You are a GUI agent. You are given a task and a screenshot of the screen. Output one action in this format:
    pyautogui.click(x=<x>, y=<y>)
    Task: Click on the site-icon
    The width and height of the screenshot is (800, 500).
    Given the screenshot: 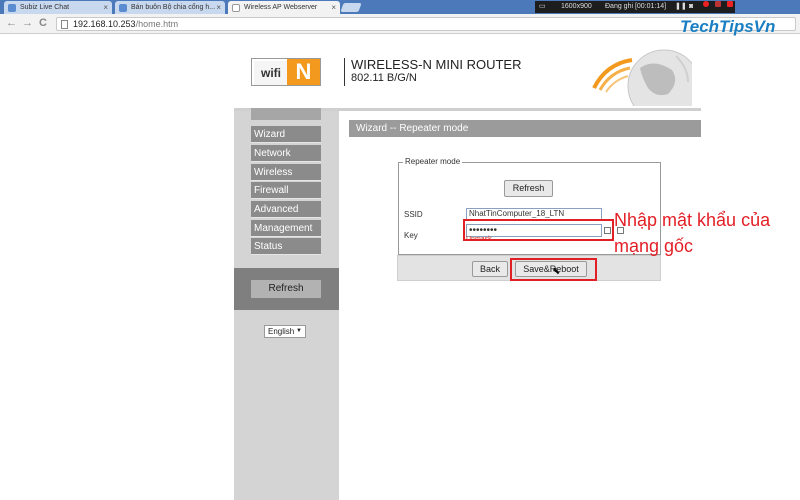 What is the action you would take?
    pyautogui.click(x=123, y=8)
    